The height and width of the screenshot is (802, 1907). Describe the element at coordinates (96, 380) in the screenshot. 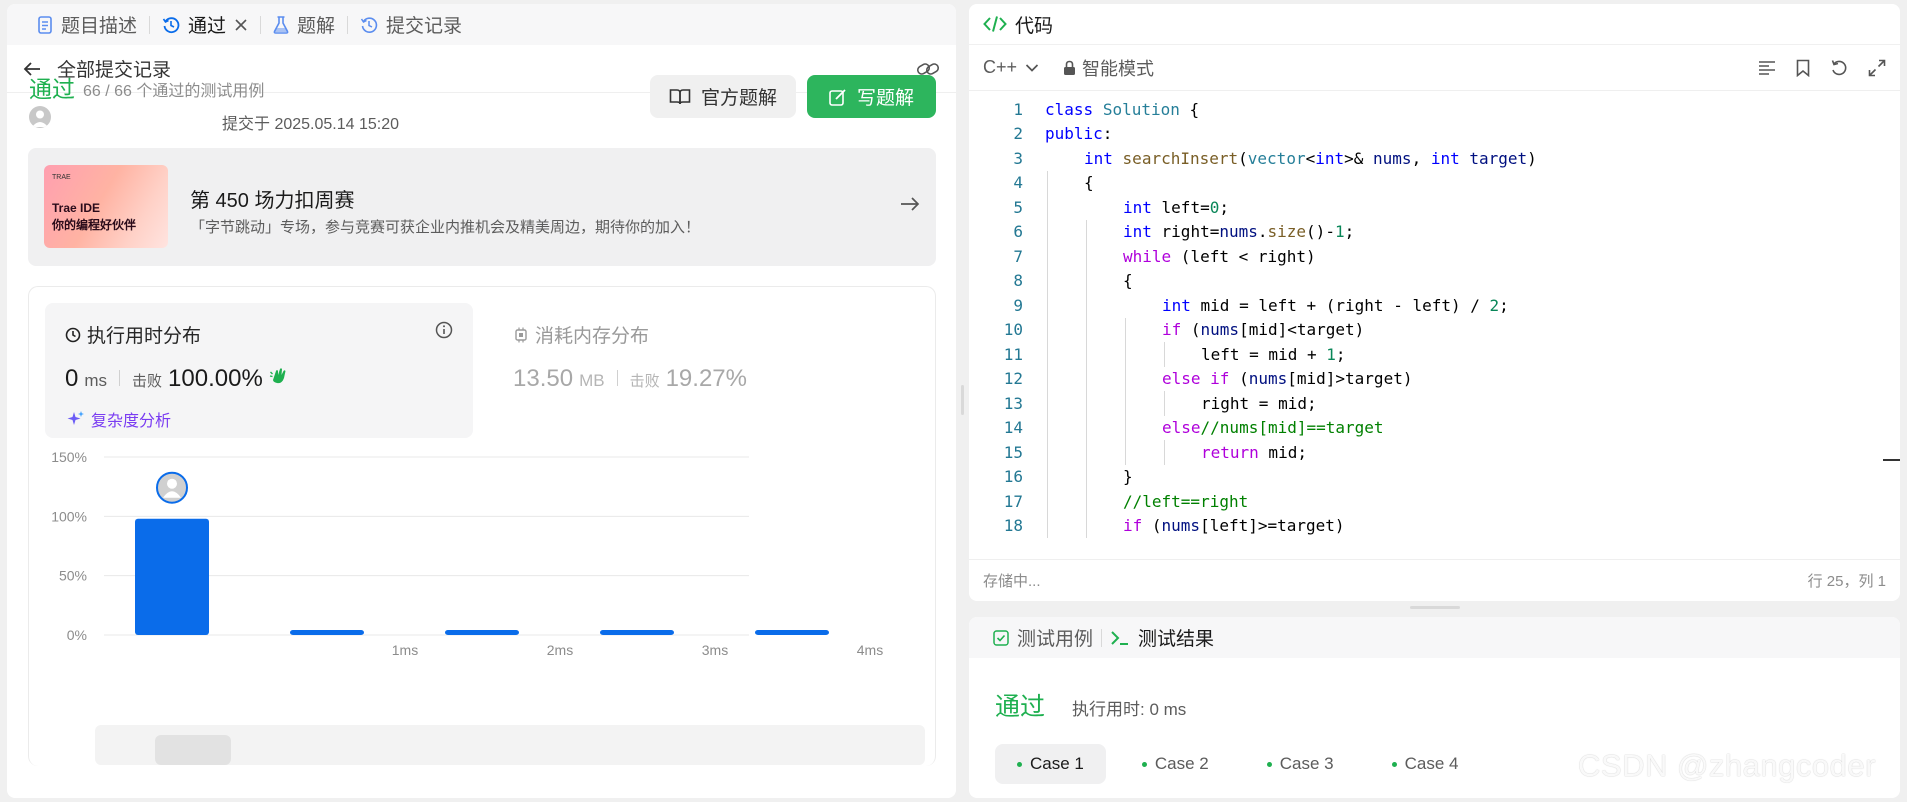

I see `runtime-unit: ms` at that location.